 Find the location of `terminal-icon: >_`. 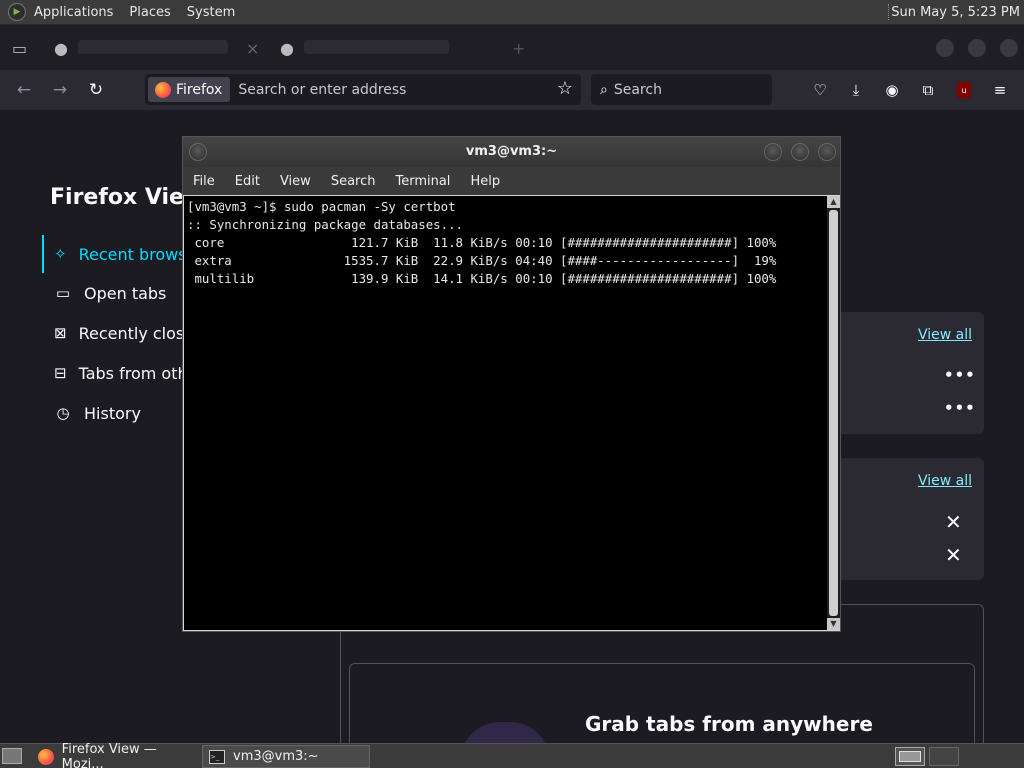

terminal-icon: >_ is located at coordinates (217, 756).